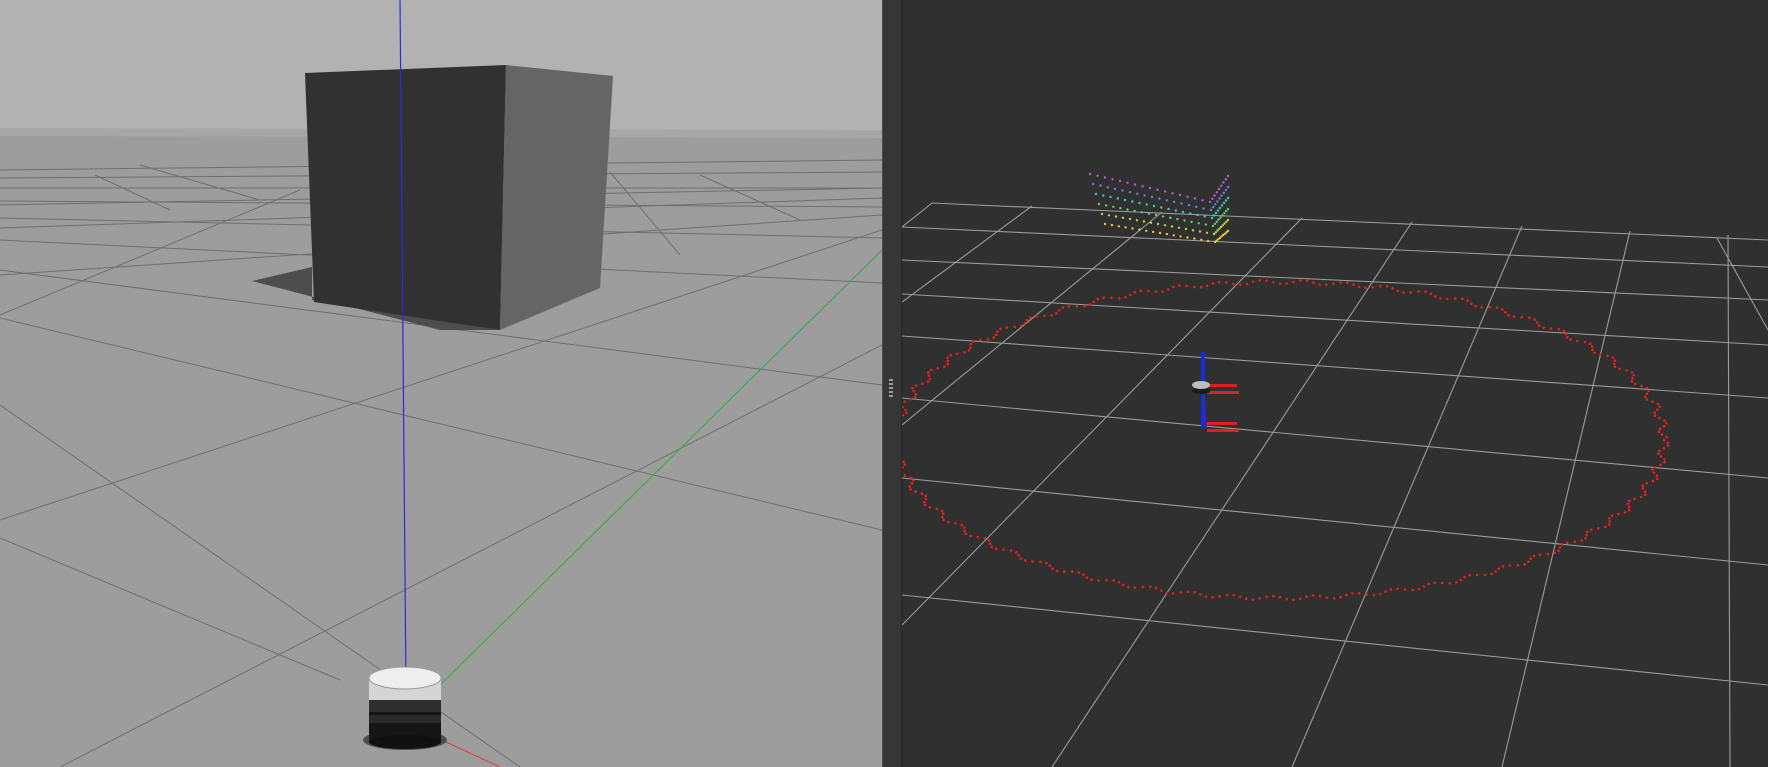  I want to click on unit-box, so click(459, 197).